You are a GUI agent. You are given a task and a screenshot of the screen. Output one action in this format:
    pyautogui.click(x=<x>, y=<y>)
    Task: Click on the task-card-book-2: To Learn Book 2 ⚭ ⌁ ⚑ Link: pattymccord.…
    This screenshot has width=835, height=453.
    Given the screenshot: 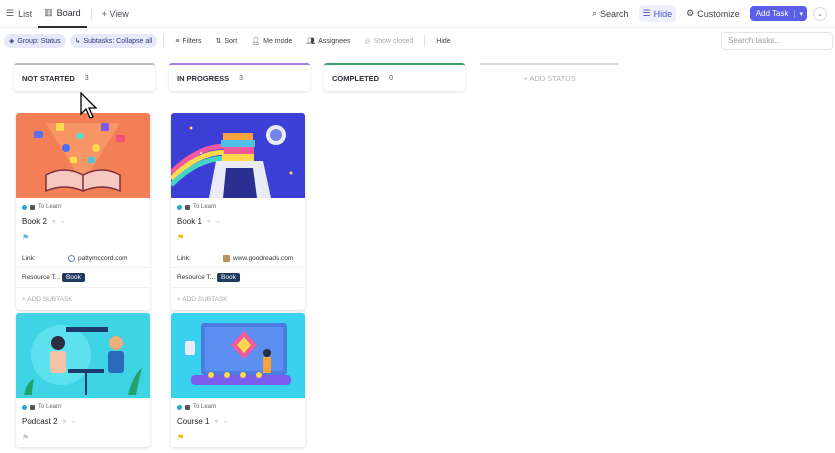 What is the action you would take?
    pyautogui.click(x=83, y=211)
    